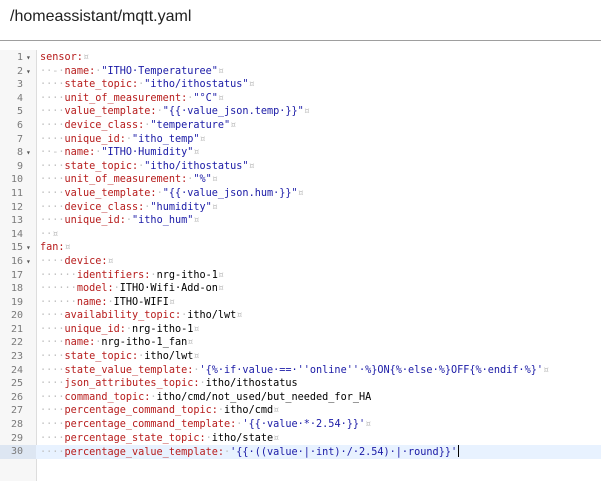 This screenshot has height=481, width=601. I want to click on code-line: 15 ▾ fan:¤, so click(300, 248).